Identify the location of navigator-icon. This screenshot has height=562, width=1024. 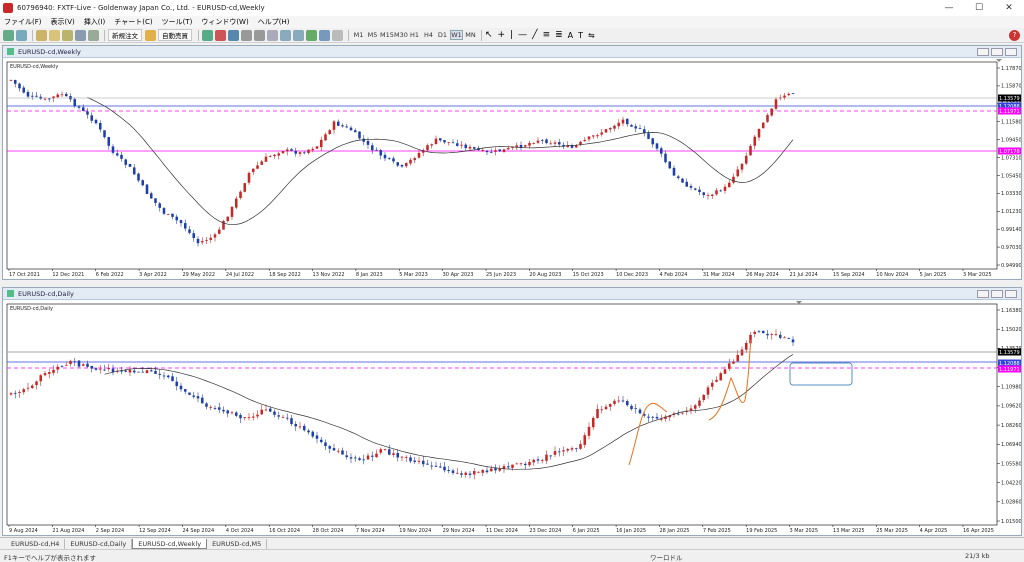
(67, 35).